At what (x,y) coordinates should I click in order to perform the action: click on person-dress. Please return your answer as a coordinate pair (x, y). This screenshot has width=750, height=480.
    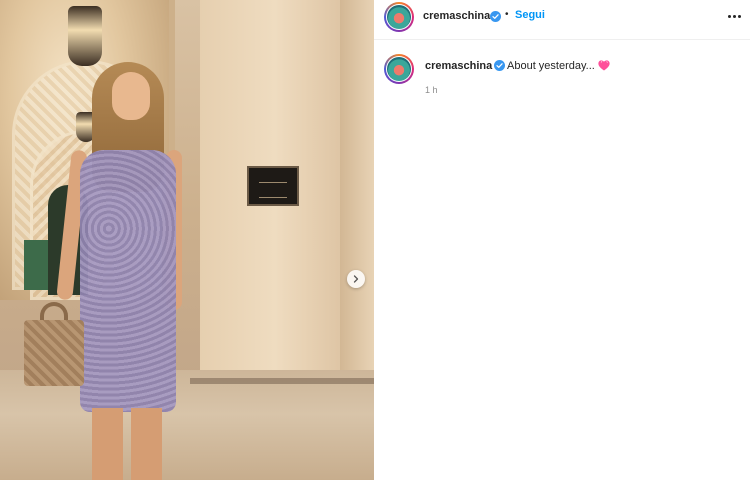
    Looking at the image, I should click on (128, 281).